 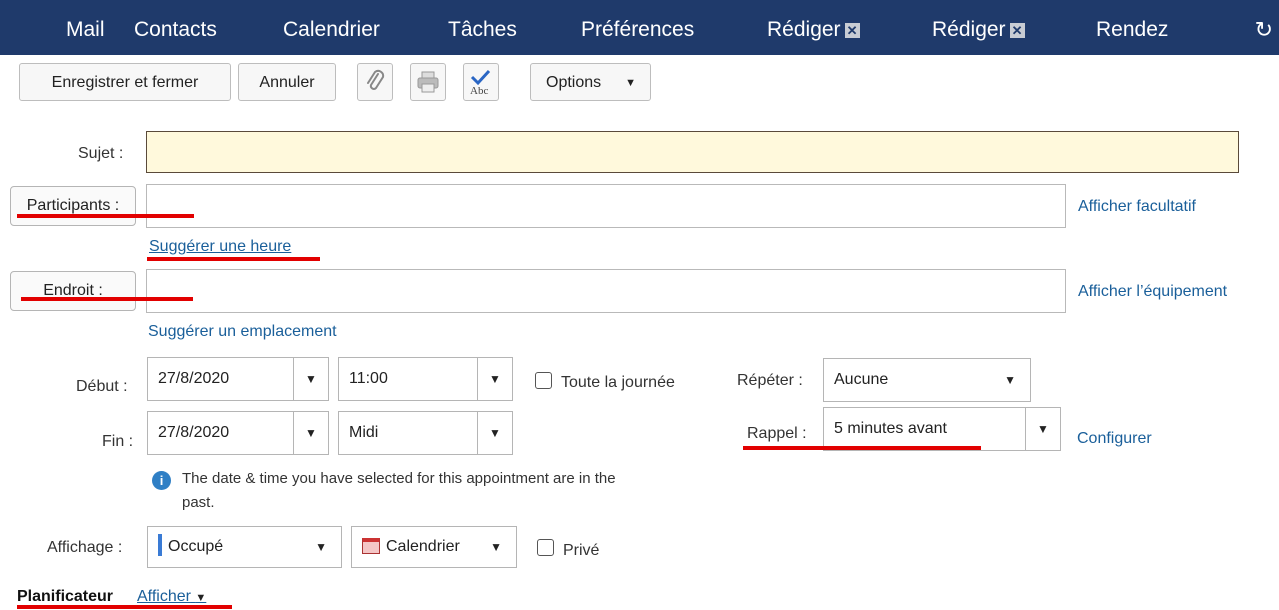 I want to click on private-label: Privé, so click(x=581, y=550).